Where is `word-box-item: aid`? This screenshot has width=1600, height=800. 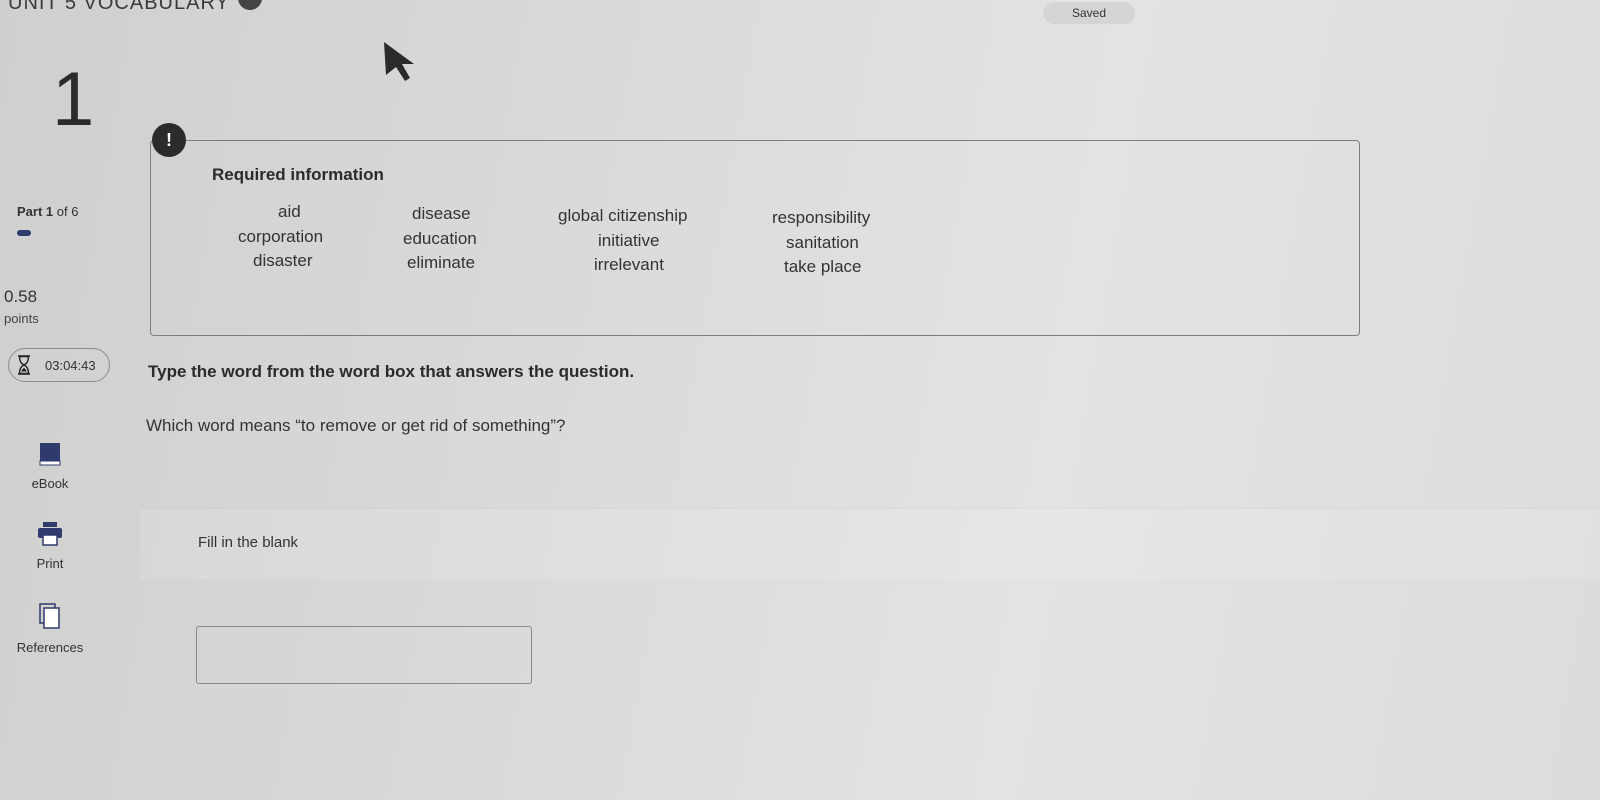 word-box-item: aid is located at coordinates (289, 211).